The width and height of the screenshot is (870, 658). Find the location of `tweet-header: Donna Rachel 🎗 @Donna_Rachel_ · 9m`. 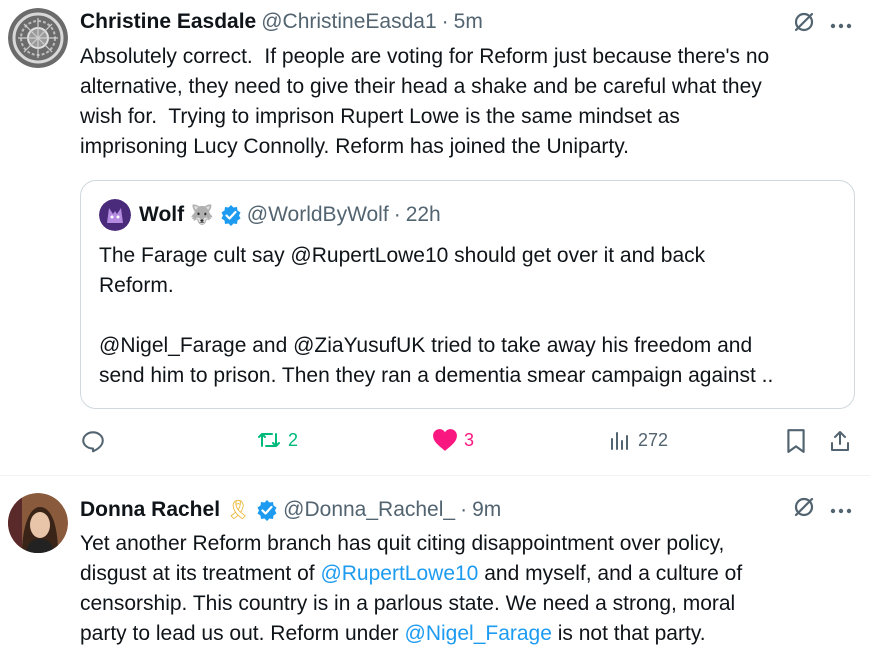

tweet-header: Donna Rachel 🎗 @Donna_Rachel_ · 9m is located at coordinates (290, 510).